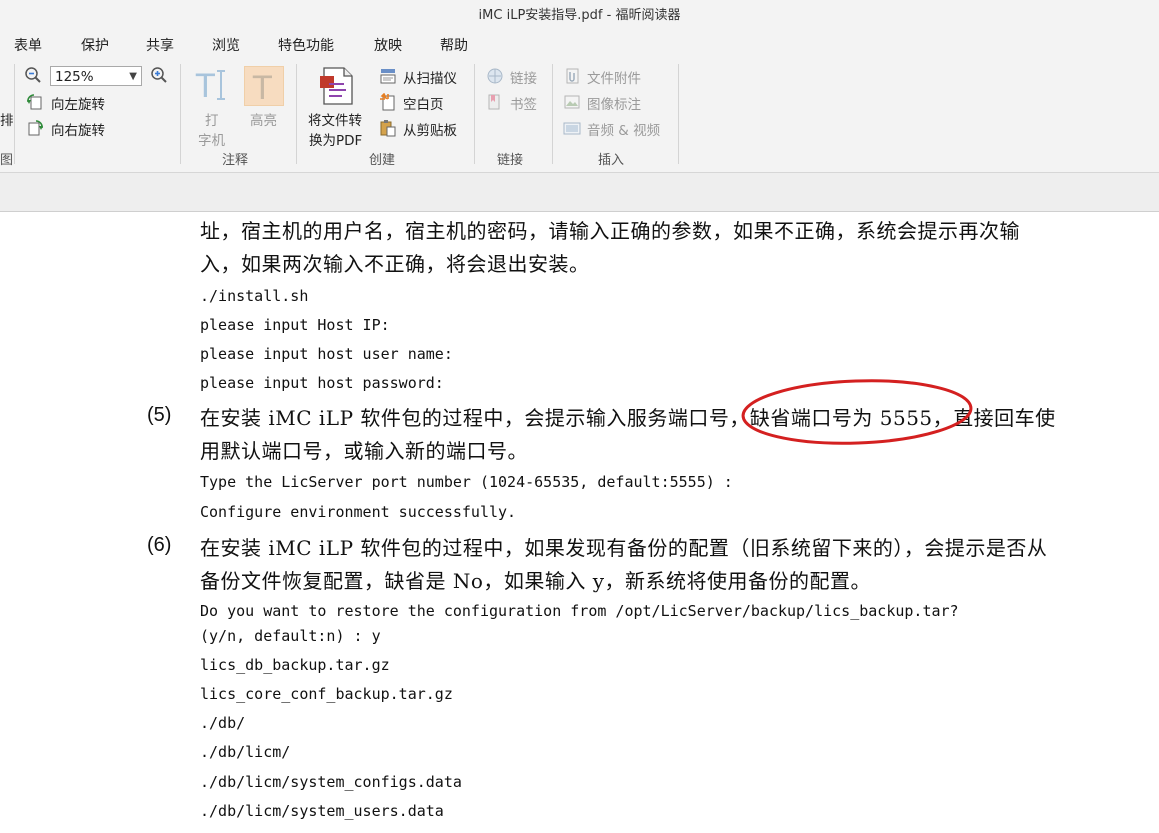 This screenshot has width=1159, height=833. Describe the element at coordinates (133, 77) in the screenshot. I see `chevron-down-icon: ▼` at that location.